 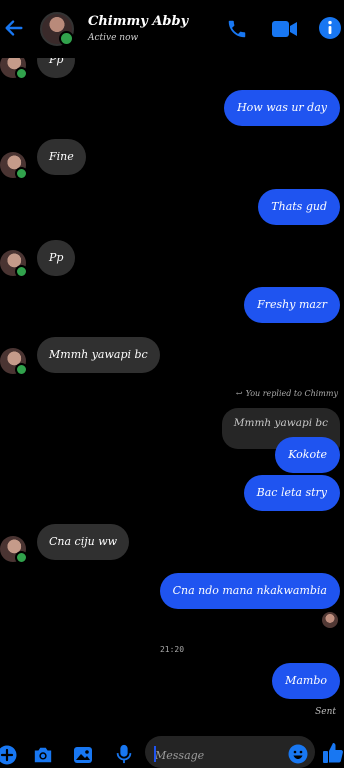 I want to click on contact-avatar, so click(x=57, y=29).